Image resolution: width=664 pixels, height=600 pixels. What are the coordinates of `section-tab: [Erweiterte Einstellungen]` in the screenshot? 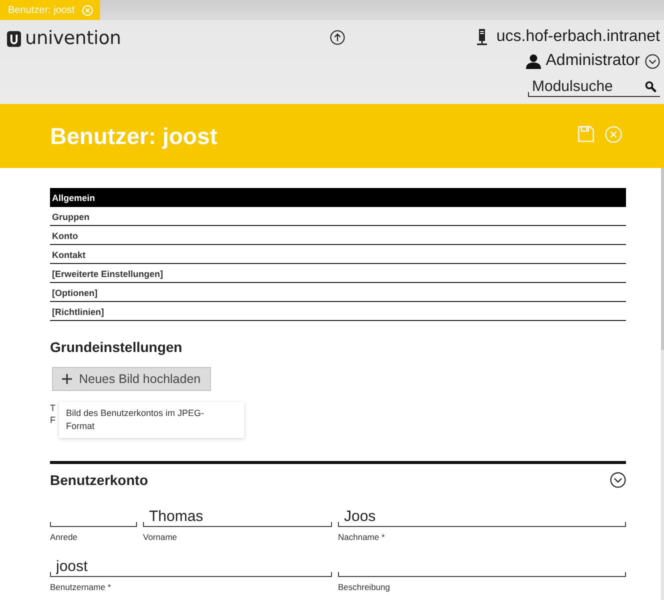 It's located at (338, 273).